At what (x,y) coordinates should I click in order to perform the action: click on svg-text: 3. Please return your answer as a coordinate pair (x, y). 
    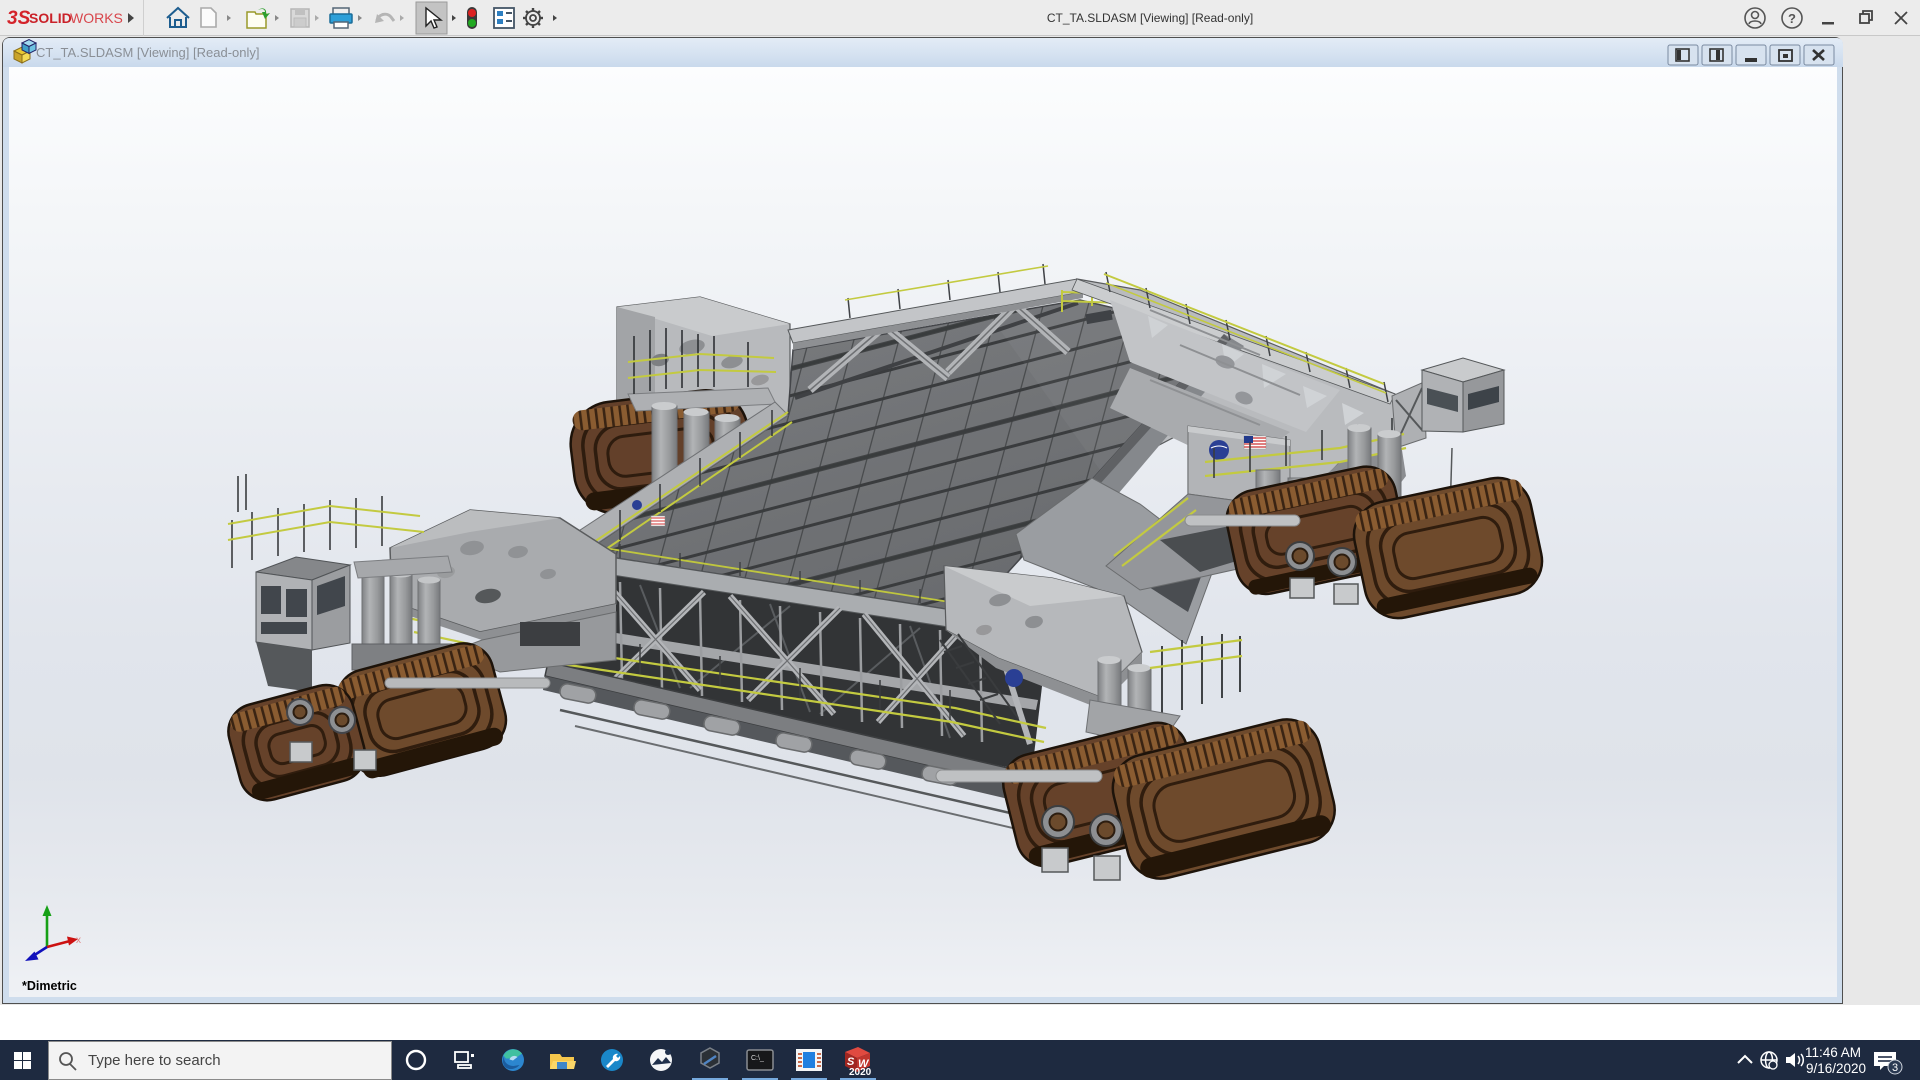
    Looking at the image, I should click on (1895, 1068).